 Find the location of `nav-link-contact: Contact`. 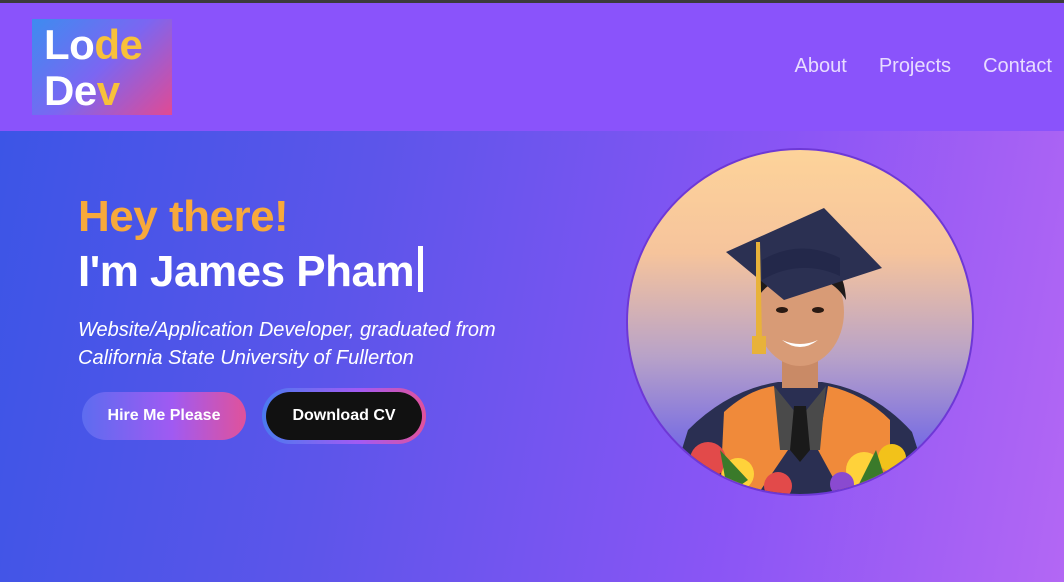

nav-link-contact: Contact is located at coordinates (1017, 66).